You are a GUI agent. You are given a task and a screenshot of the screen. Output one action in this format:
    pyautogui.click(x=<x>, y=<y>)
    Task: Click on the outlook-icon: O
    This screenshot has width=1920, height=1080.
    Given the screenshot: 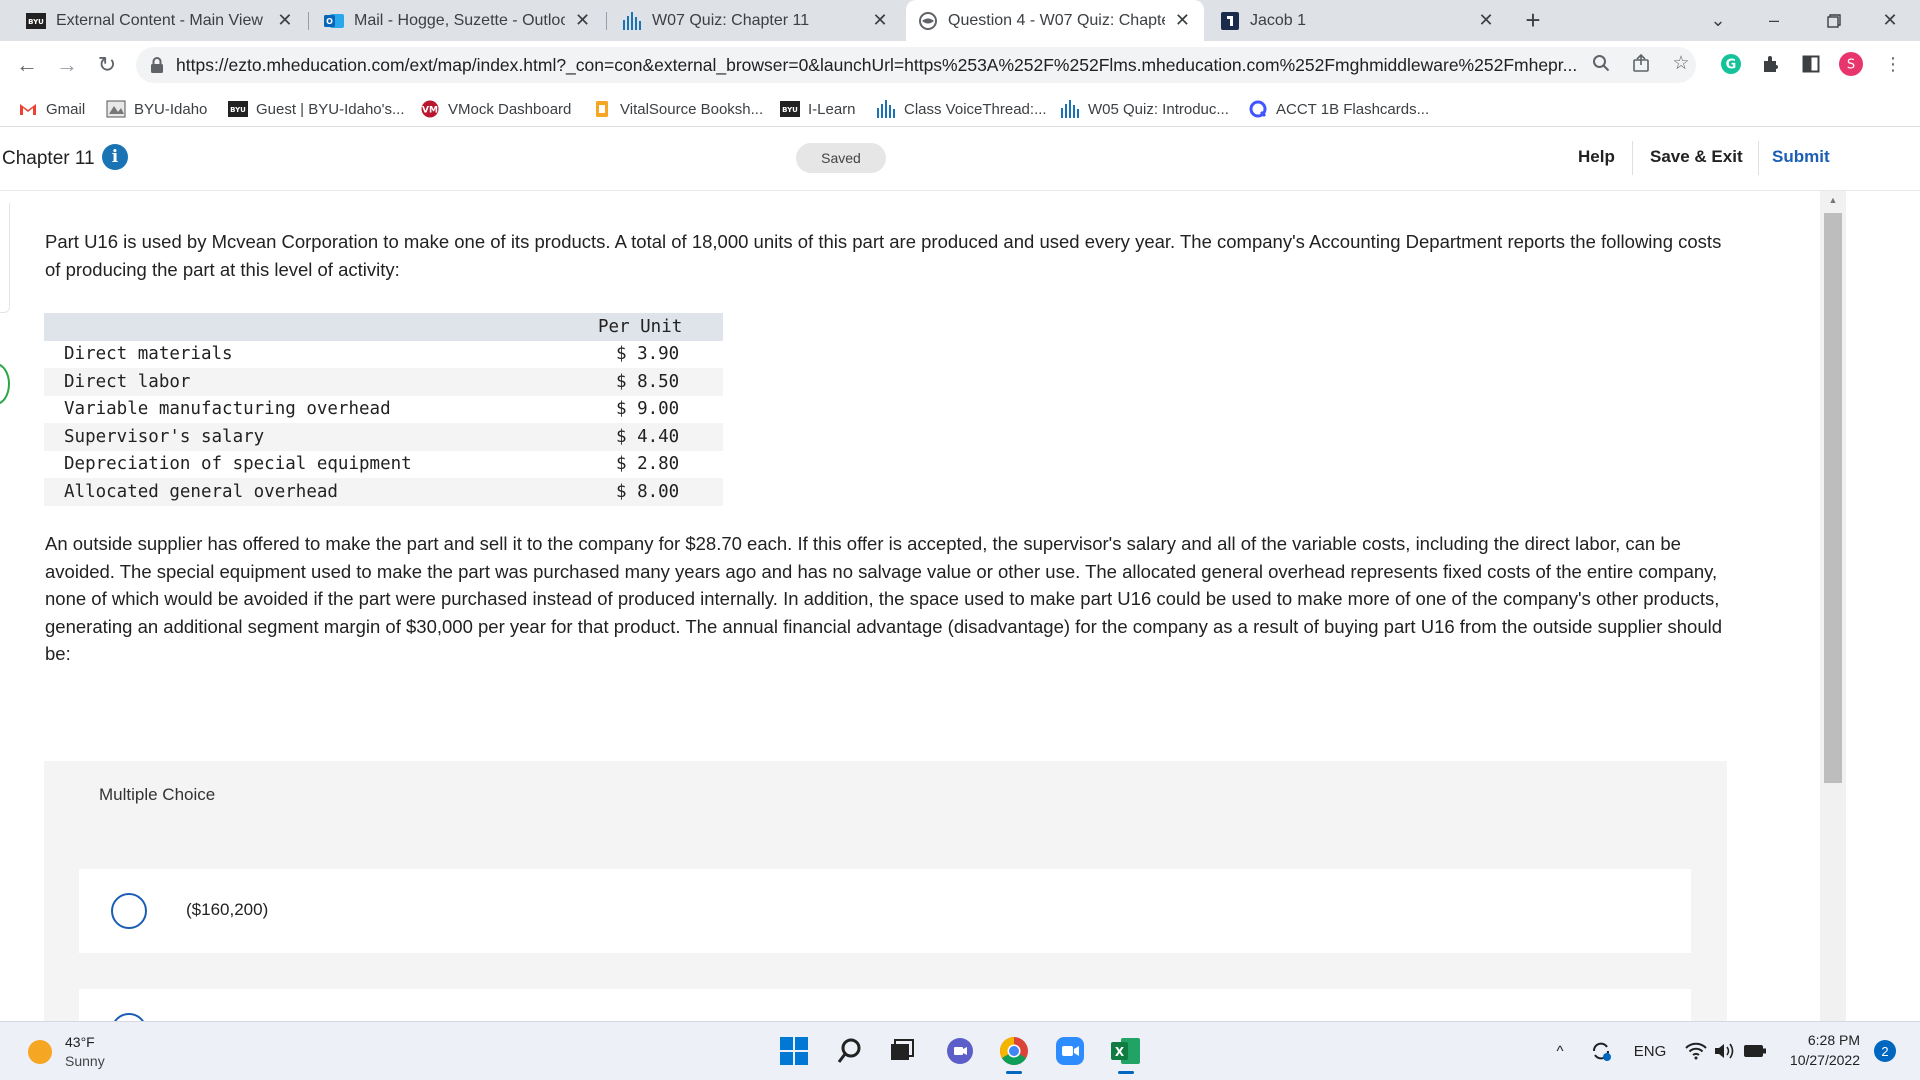 What is the action you would take?
    pyautogui.click(x=334, y=21)
    